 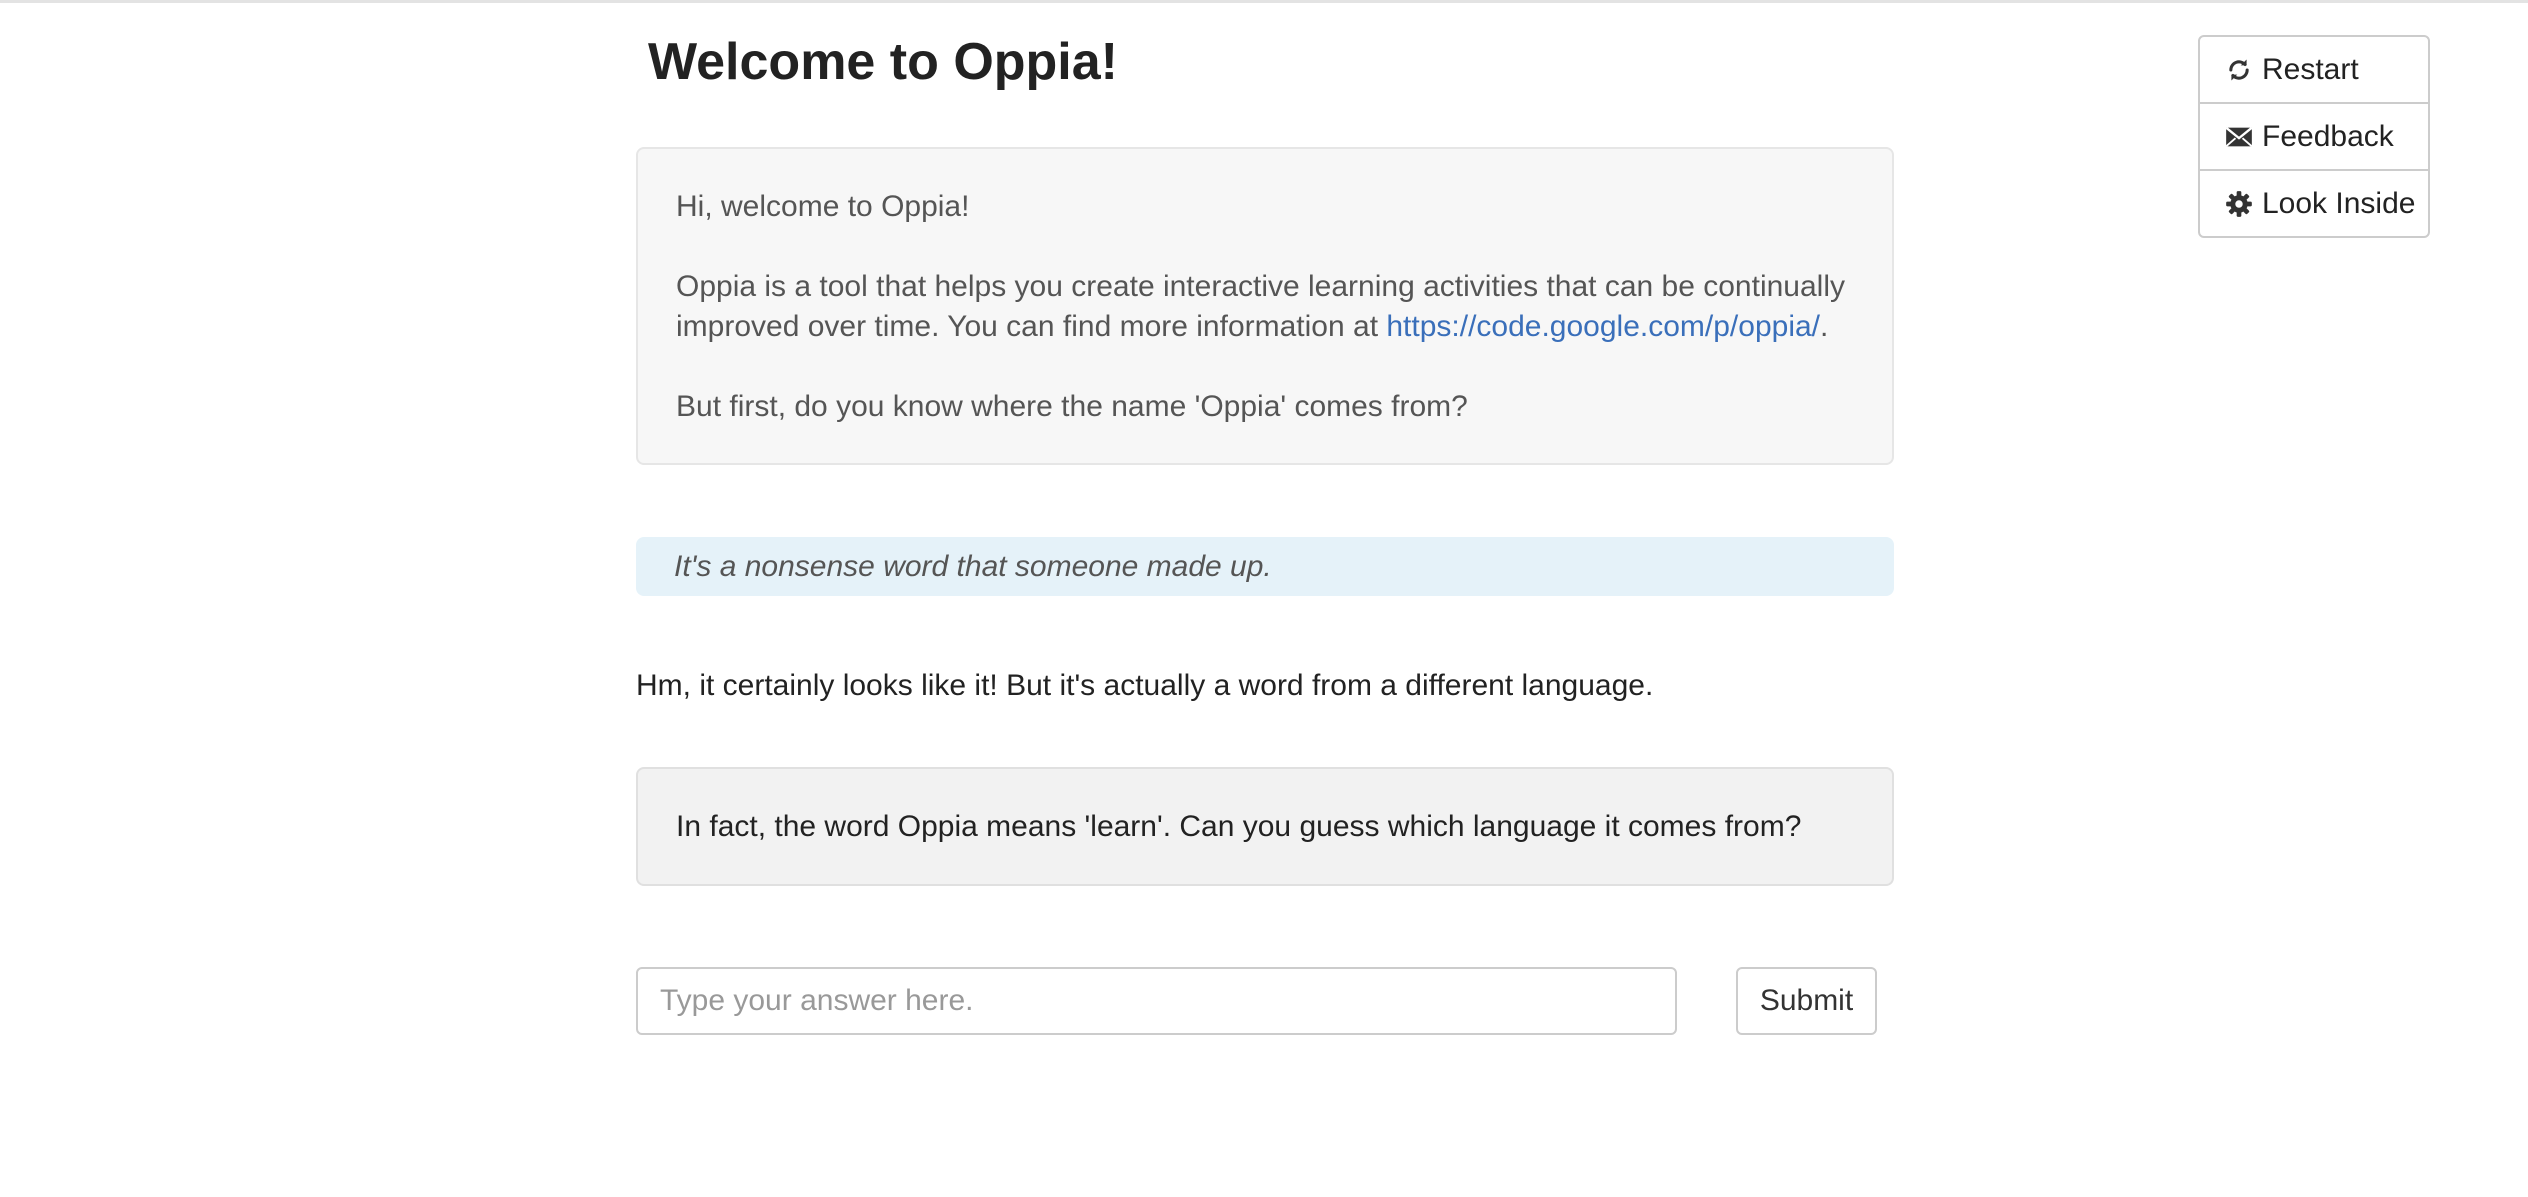 I want to click on envelope-icon, so click(x=2239, y=137).